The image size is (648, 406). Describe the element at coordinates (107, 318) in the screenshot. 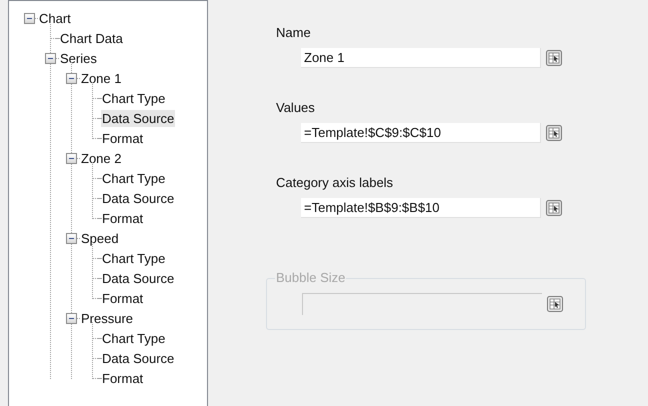

I see `tree-item: Pressure` at that location.